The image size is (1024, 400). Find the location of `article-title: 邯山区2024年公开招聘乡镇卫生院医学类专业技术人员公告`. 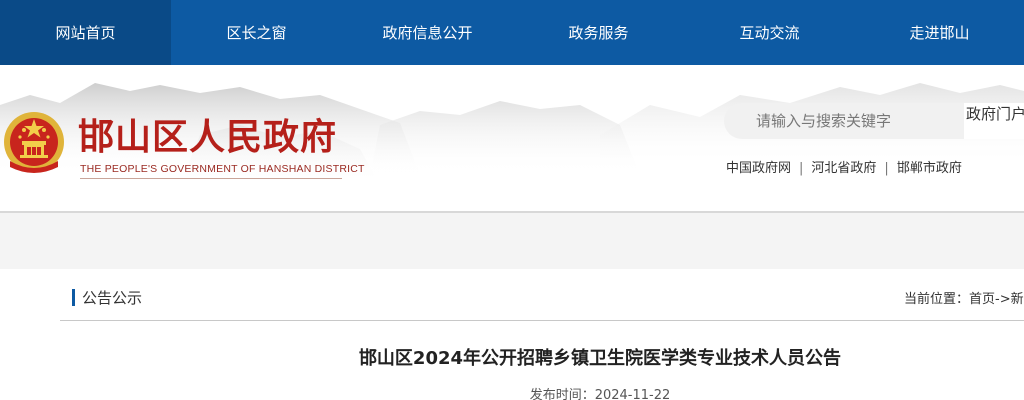

article-title: 邯山区2024年公开招聘乡镇卫生院医学类专业技术人员公告 is located at coordinates (600, 358).